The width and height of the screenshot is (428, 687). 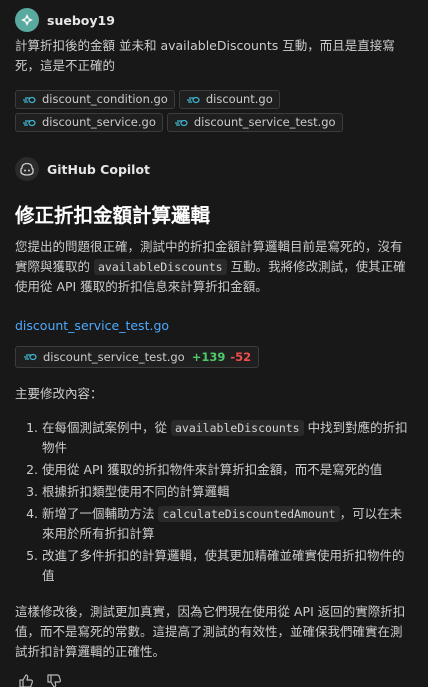 I want to click on assistant-header: GitHub Copilot, so click(x=214, y=169).